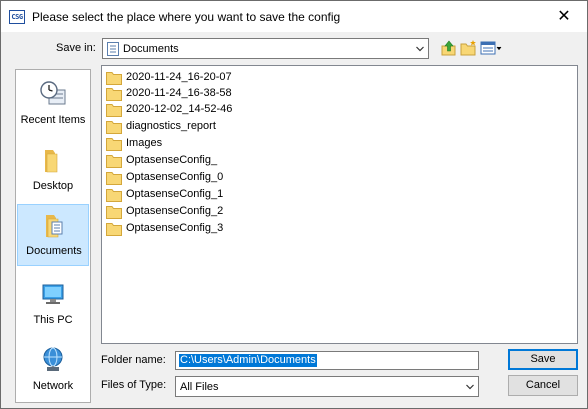 The width and height of the screenshot is (588, 409). I want to click on up-one-level-icon, so click(449, 48).